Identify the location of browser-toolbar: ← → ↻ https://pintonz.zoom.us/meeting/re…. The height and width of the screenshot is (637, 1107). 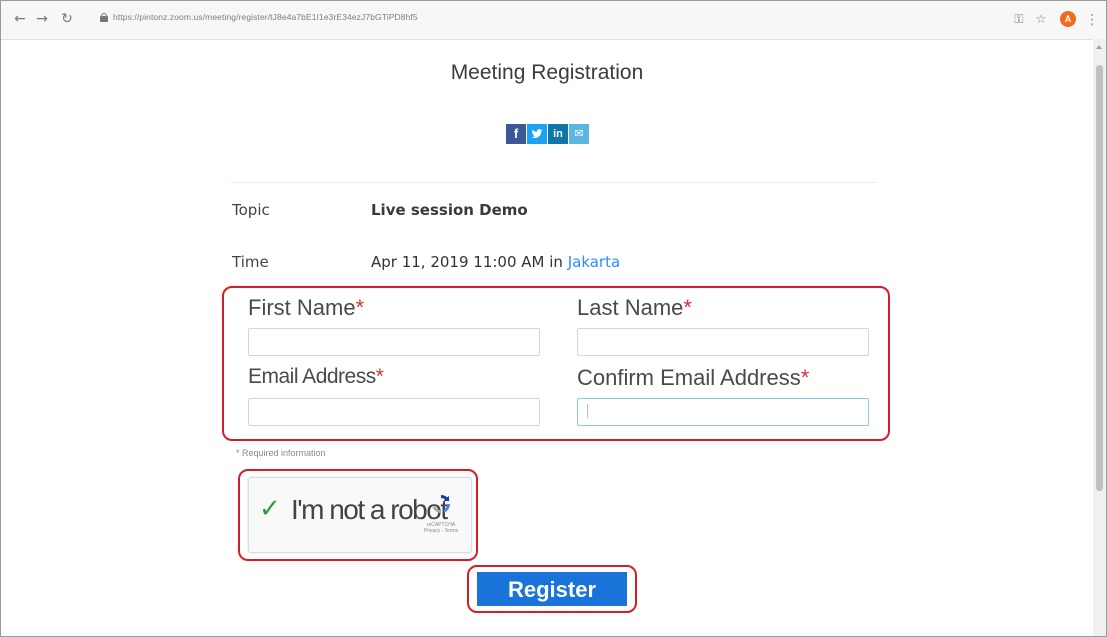
(553, 20).